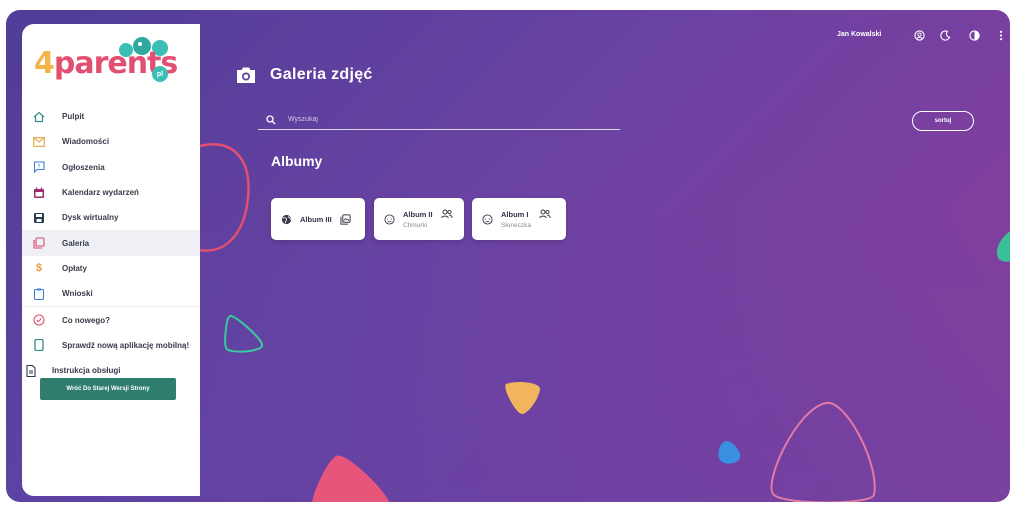  Describe the element at coordinates (1001, 35) in the screenshot. I see `more-vertical-icon` at that location.